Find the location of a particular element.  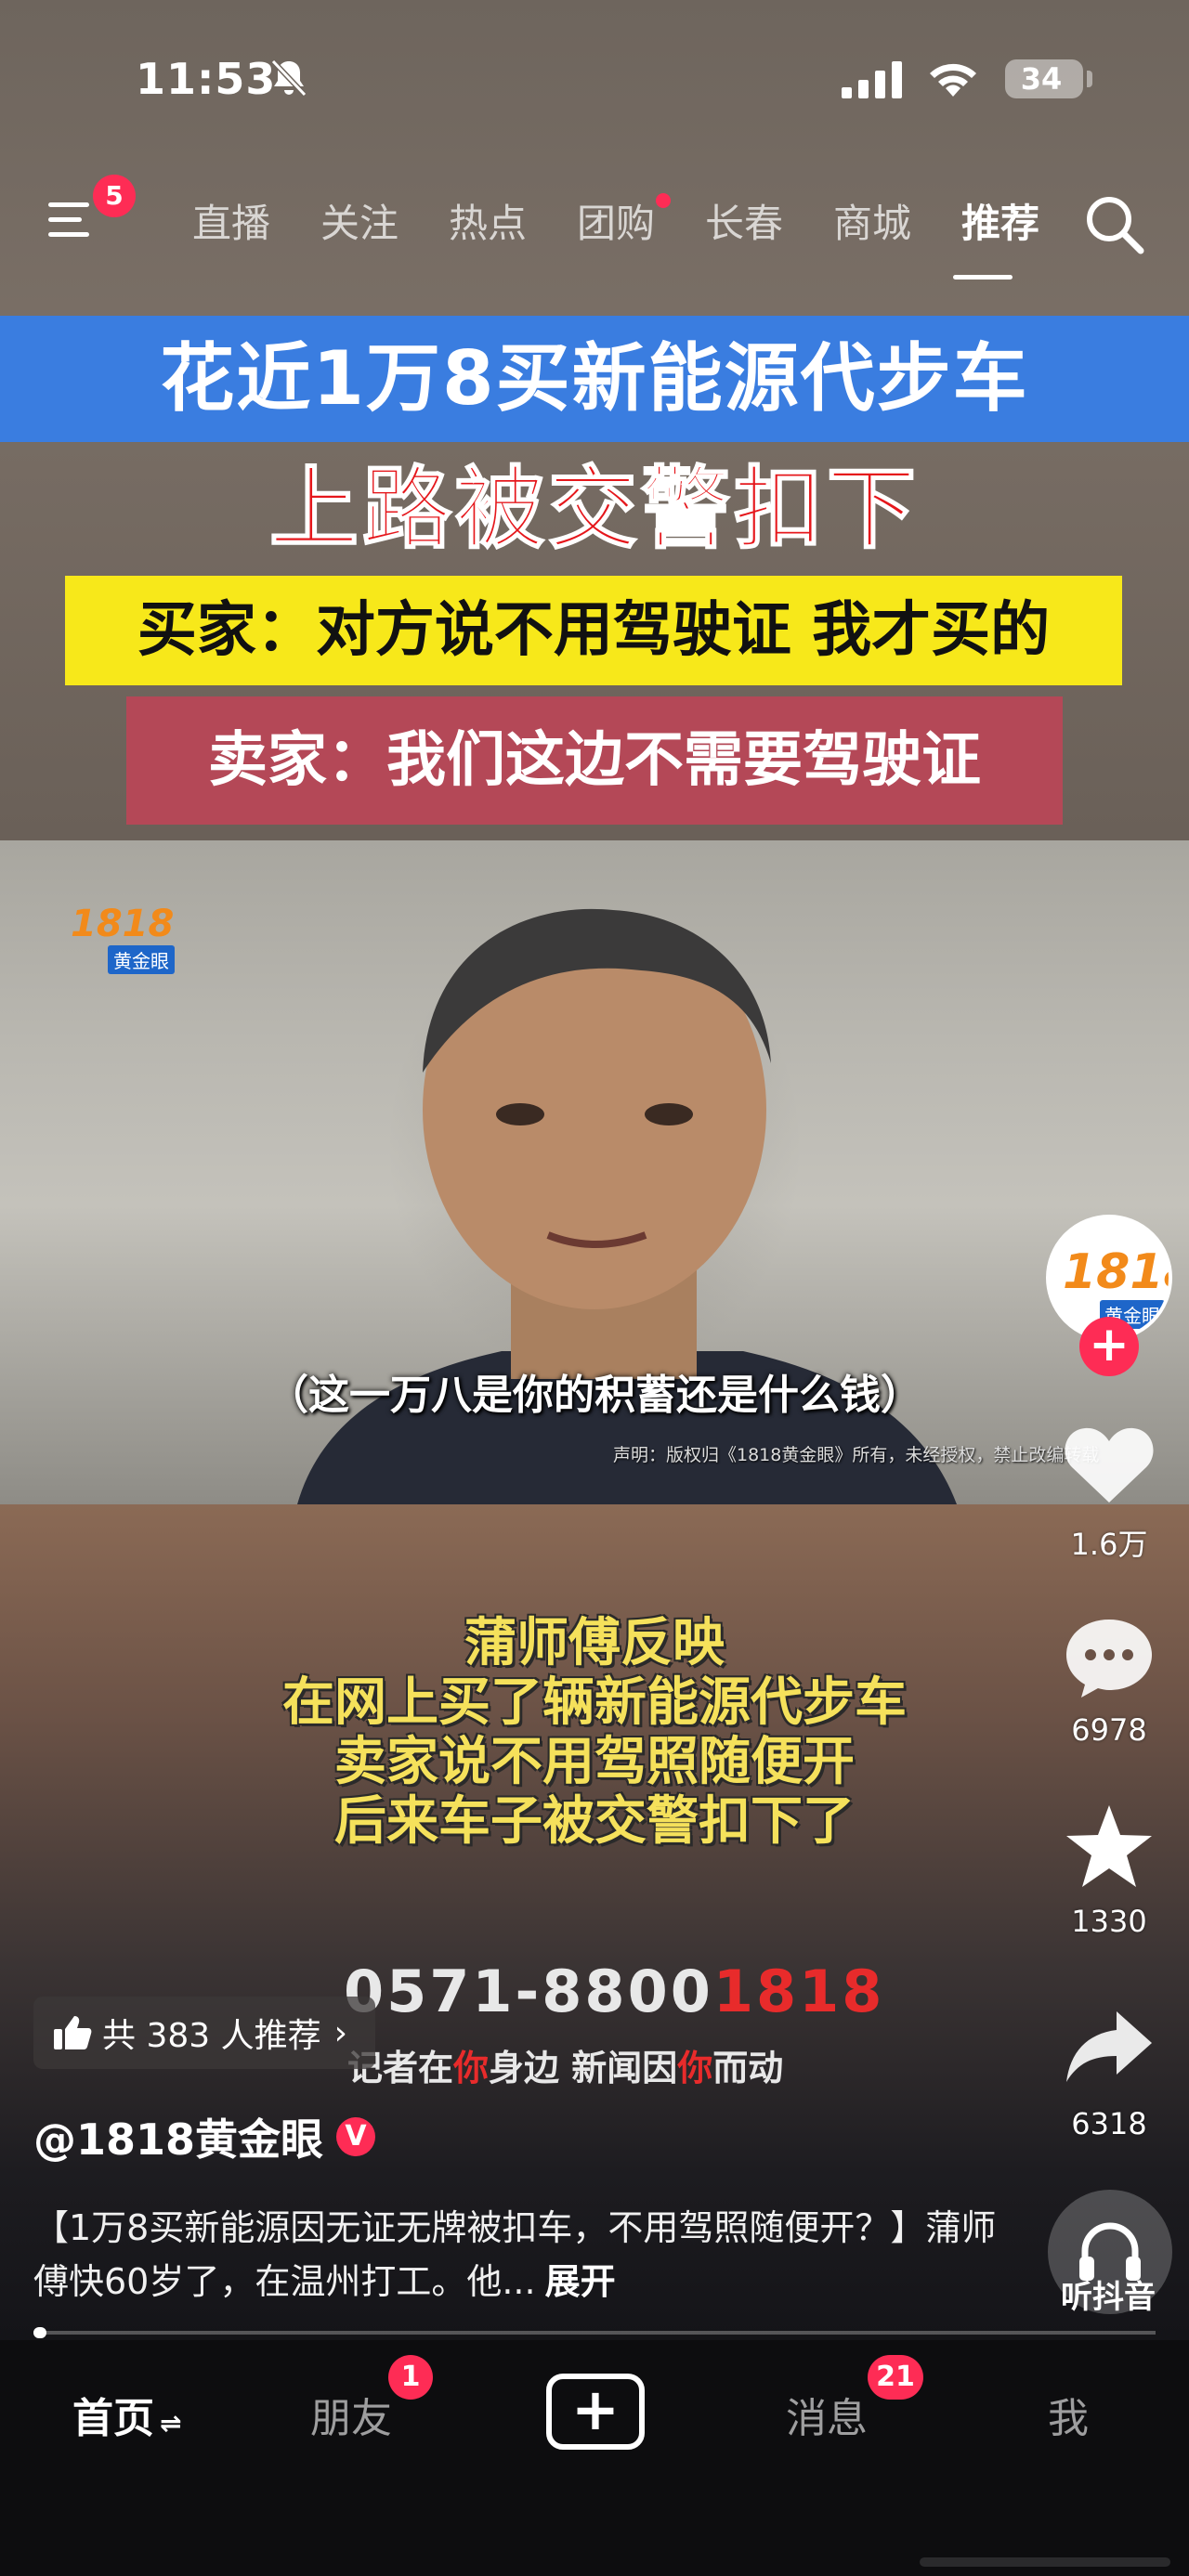

author-handle: @1818黄金眼 V is located at coordinates (204, 2136).